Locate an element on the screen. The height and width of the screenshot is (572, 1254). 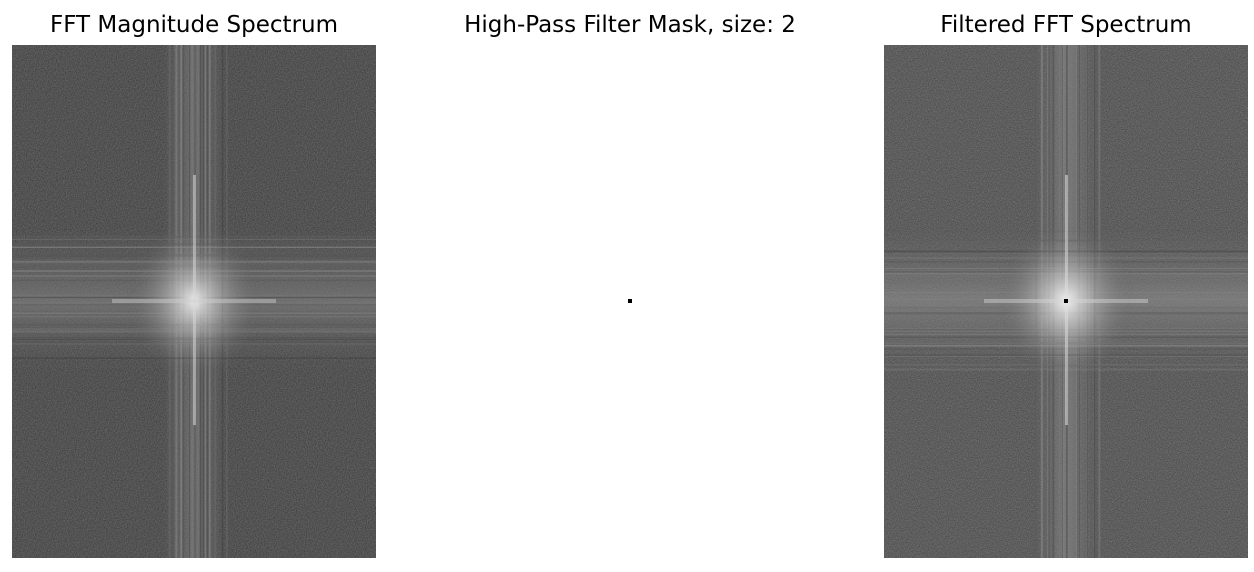
panel-title-magnitude: FFT Magnitude Spectrum is located at coordinates (194, 25).